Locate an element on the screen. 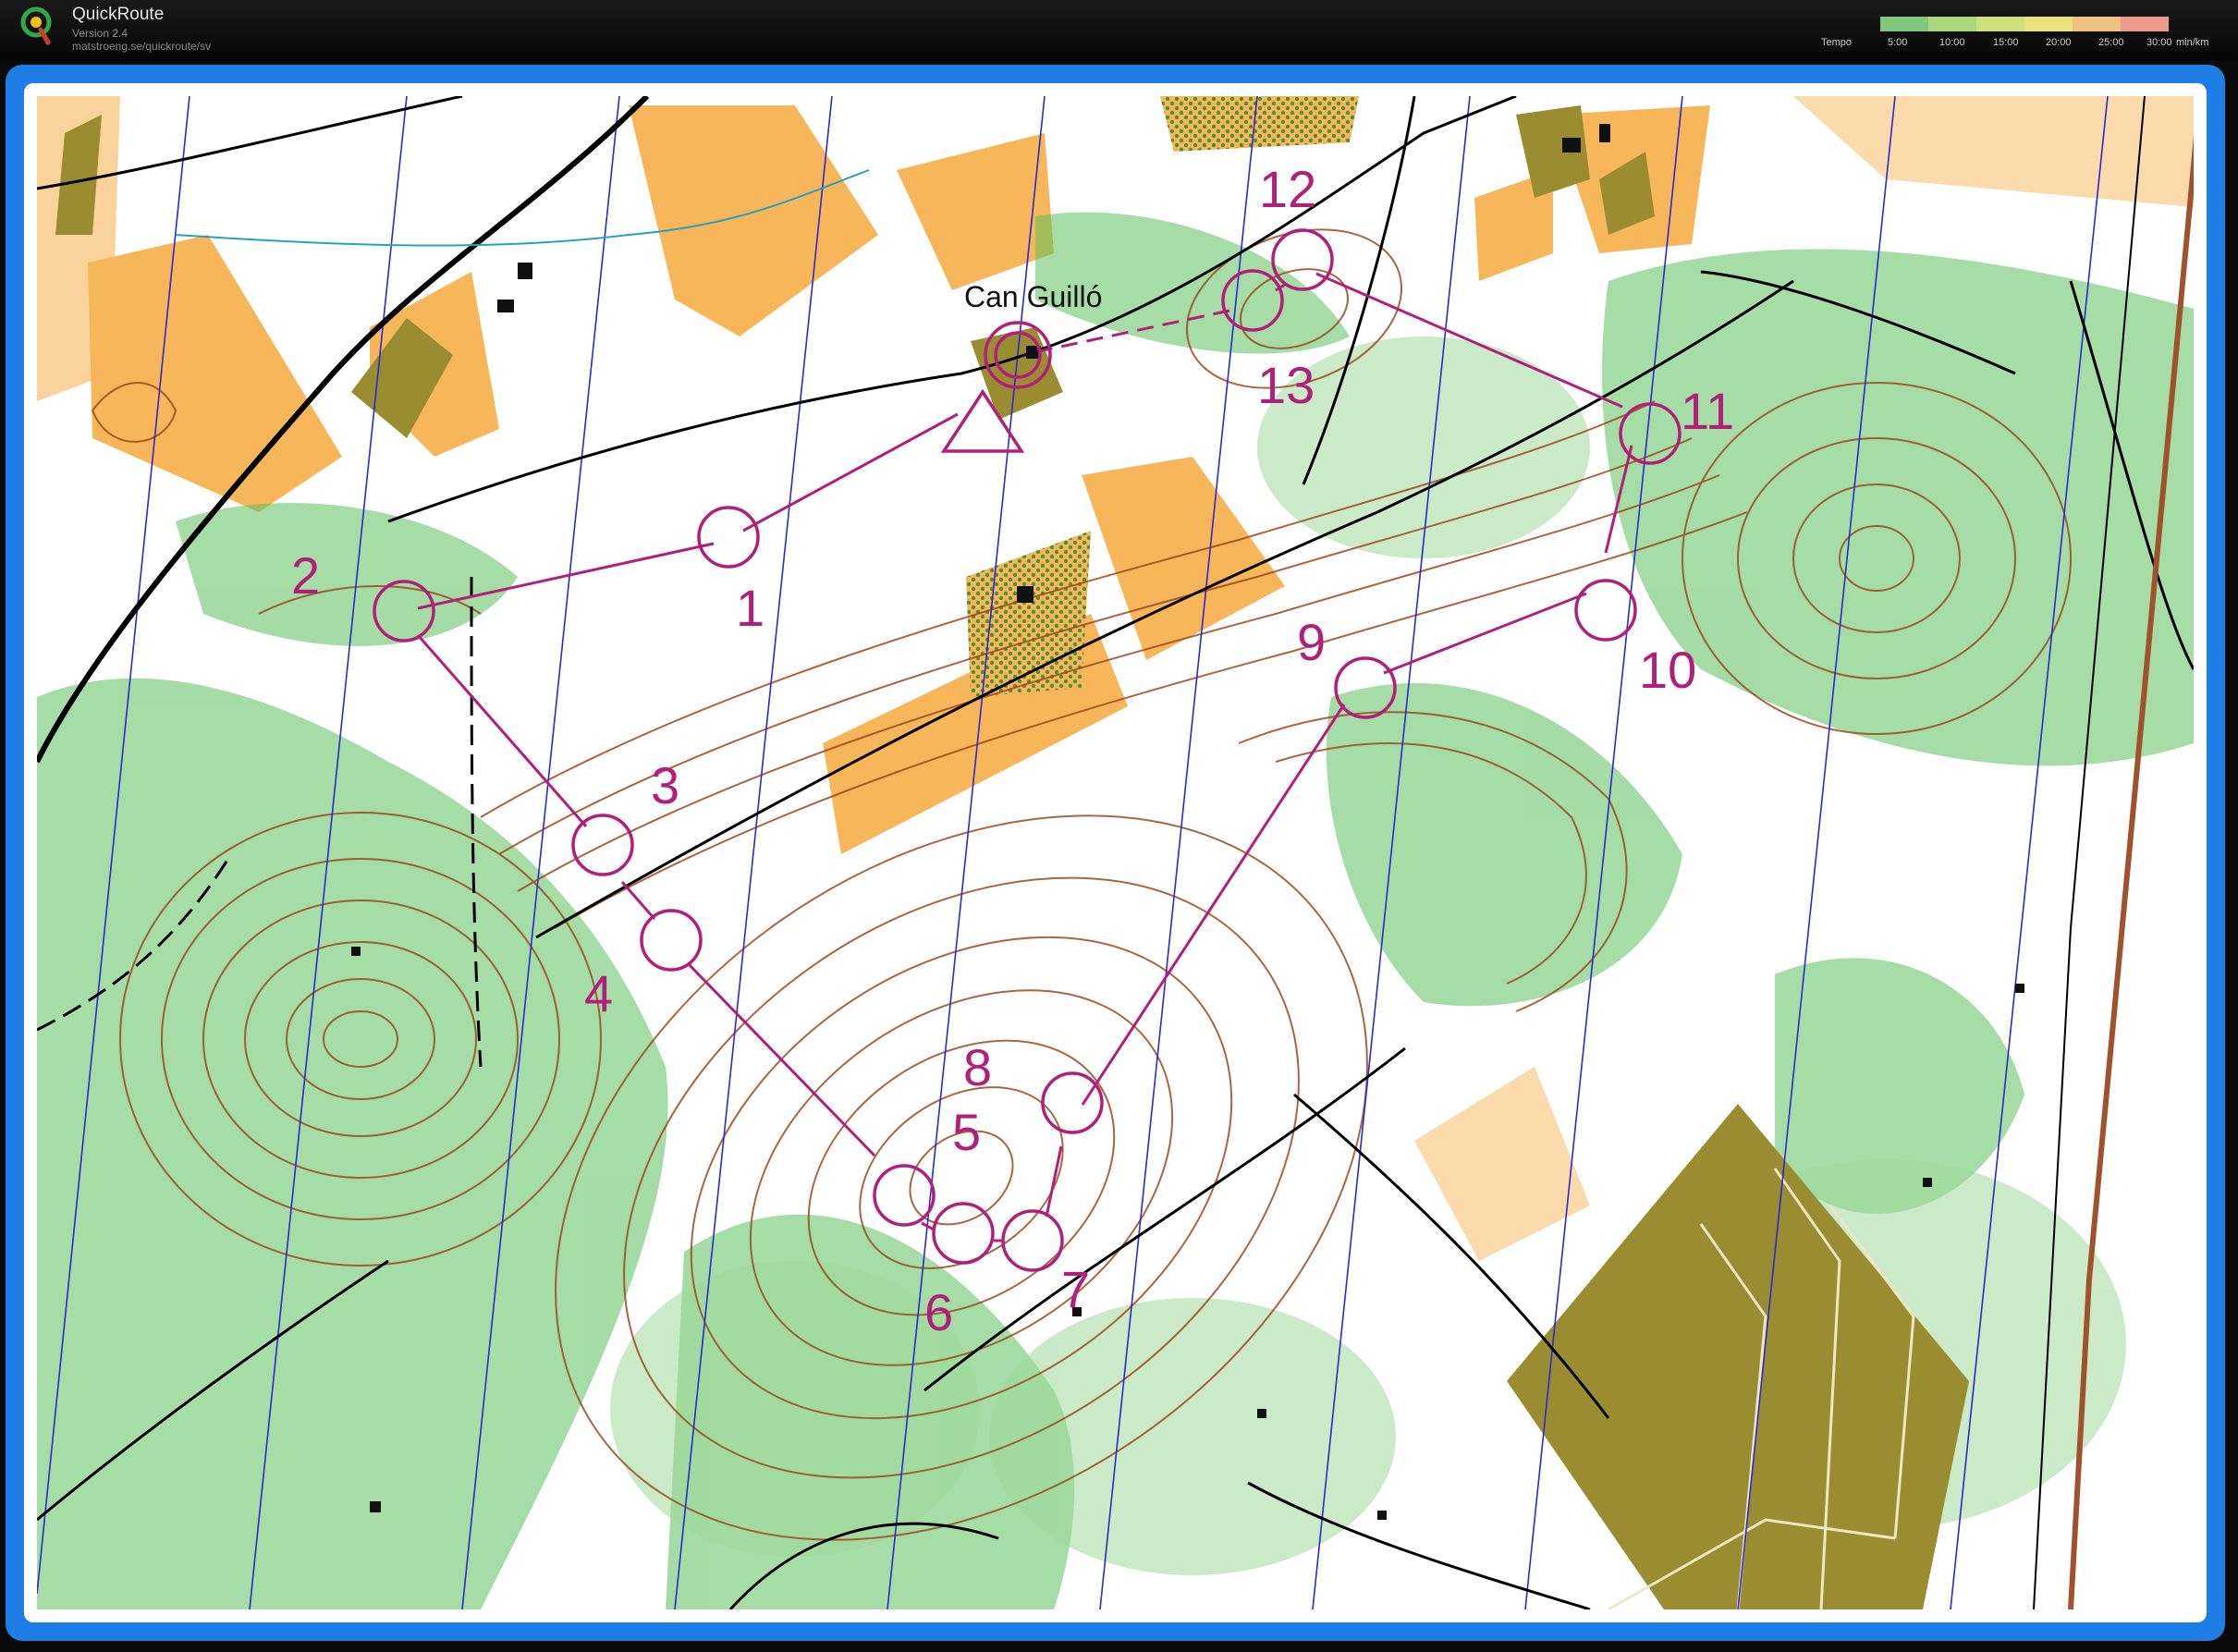 The height and width of the screenshot is (1652, 2238). pace-legend-title: Tempo is located at coordinates (1837, 42).